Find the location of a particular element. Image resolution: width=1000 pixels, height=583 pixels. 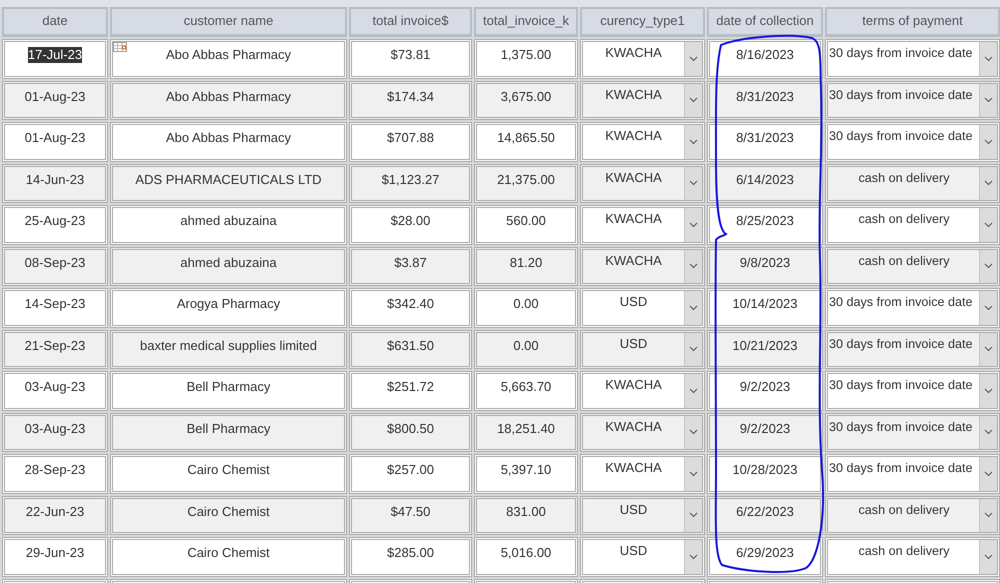

column-header: date of collection is located at coordinates (765, 22).